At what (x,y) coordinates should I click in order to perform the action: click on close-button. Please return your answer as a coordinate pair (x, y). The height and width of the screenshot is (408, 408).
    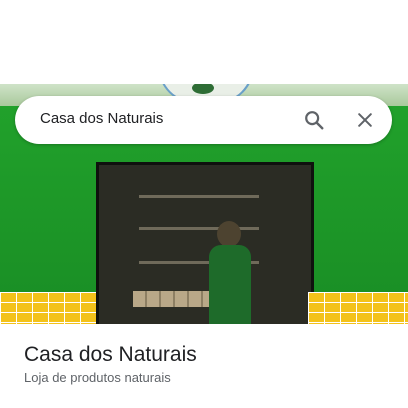
    Looking at the image, I should click on (365, 120).